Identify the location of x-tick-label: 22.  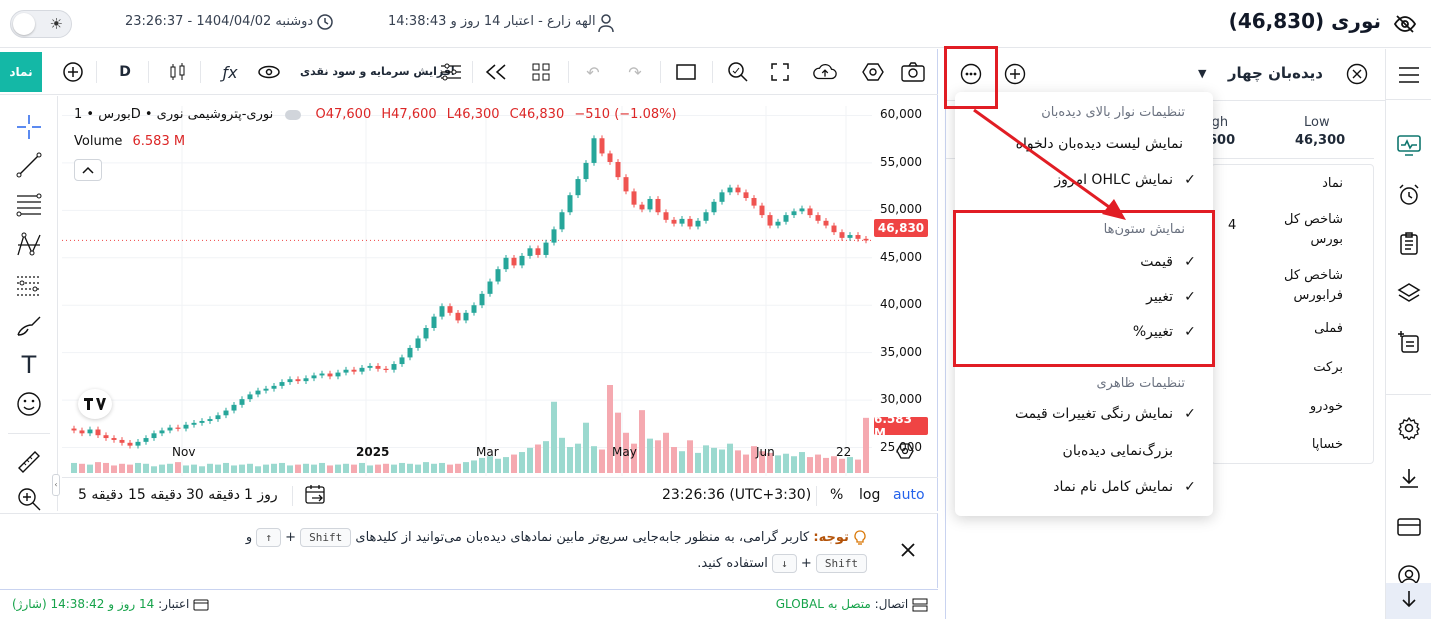
(844, 452).